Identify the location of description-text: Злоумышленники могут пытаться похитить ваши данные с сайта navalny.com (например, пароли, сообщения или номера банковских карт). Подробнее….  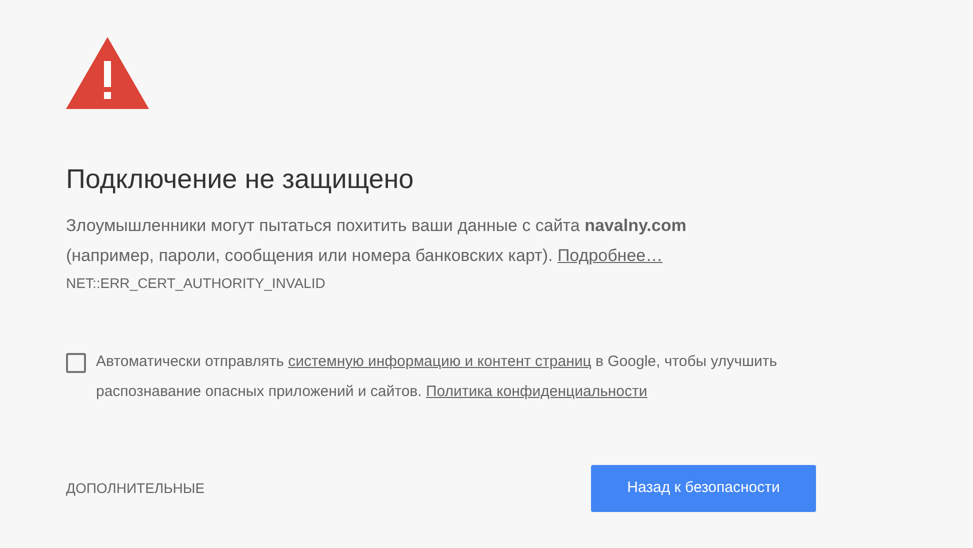
(377, 241).